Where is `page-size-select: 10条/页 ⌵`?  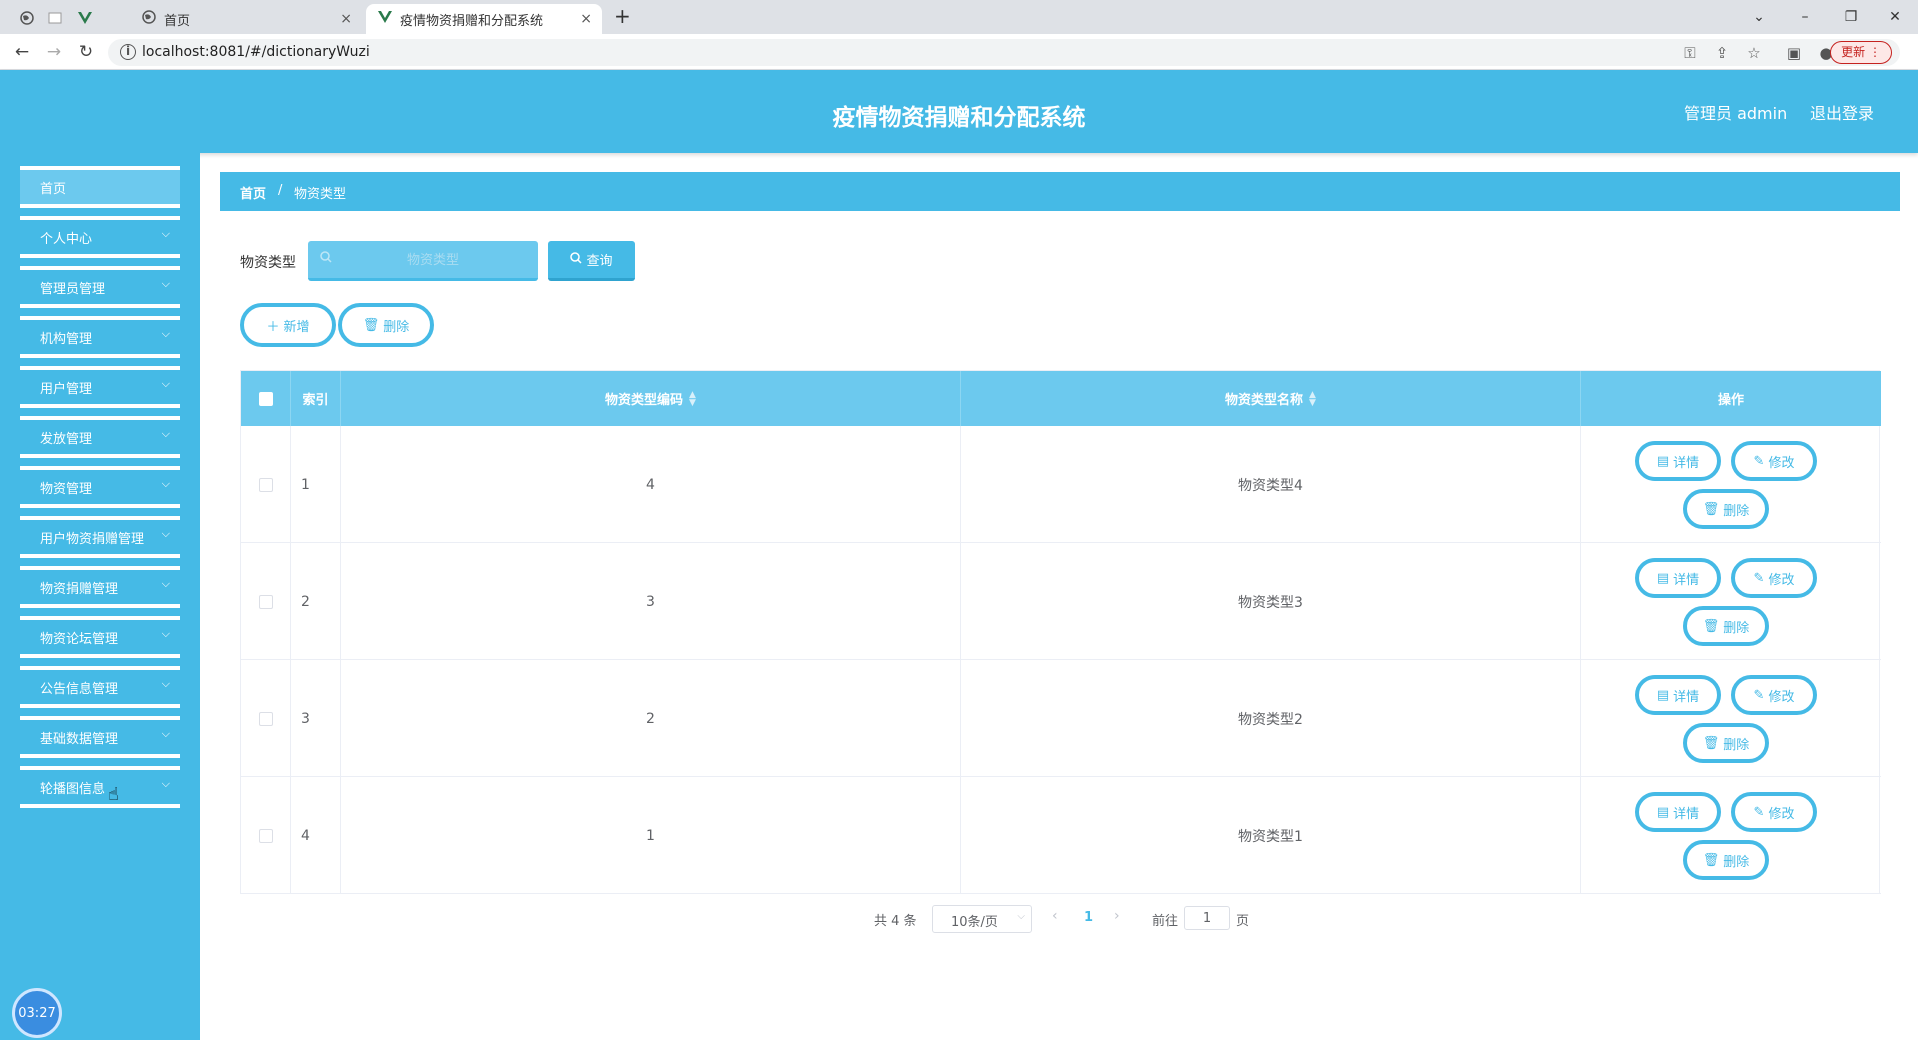 page-size-select: 10条/页 ⌵ is located at coordinates (982, 919).